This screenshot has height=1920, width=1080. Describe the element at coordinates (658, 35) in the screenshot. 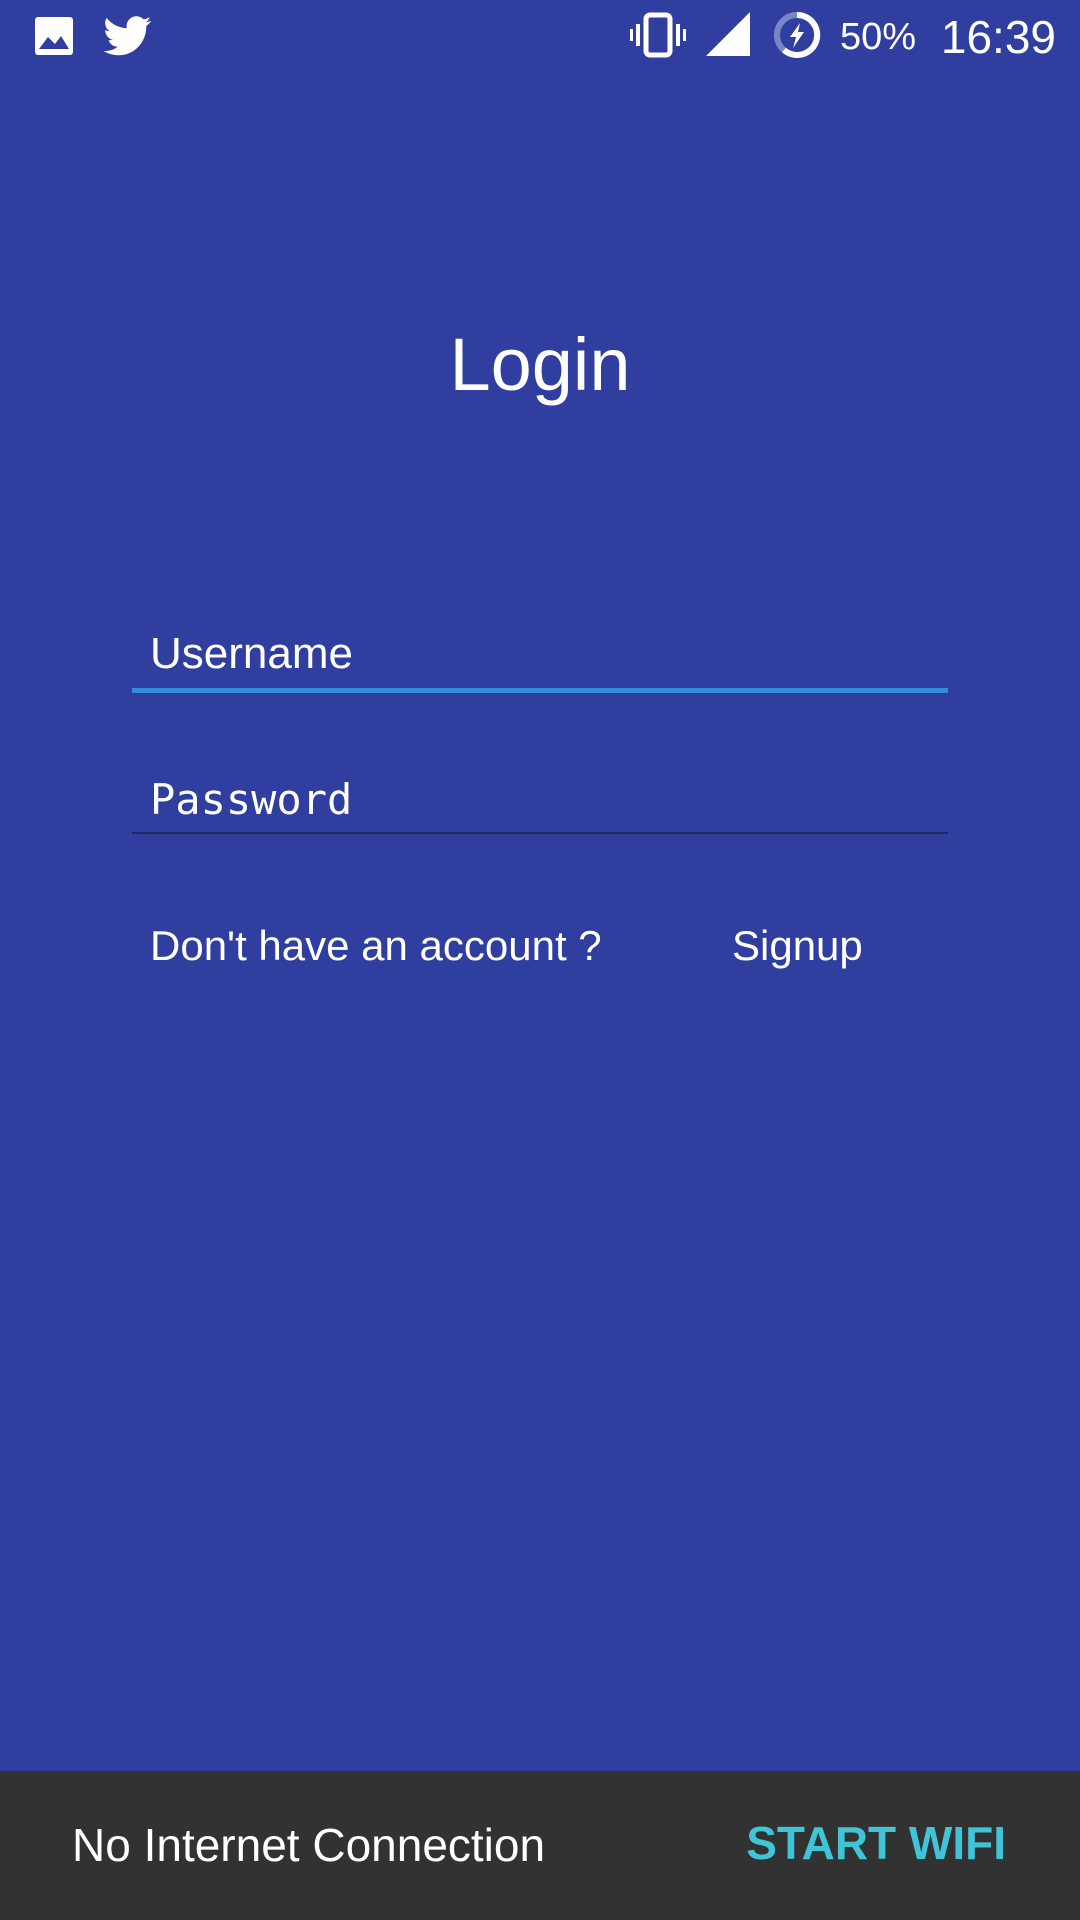

I see `vibrate-icon` at that location.